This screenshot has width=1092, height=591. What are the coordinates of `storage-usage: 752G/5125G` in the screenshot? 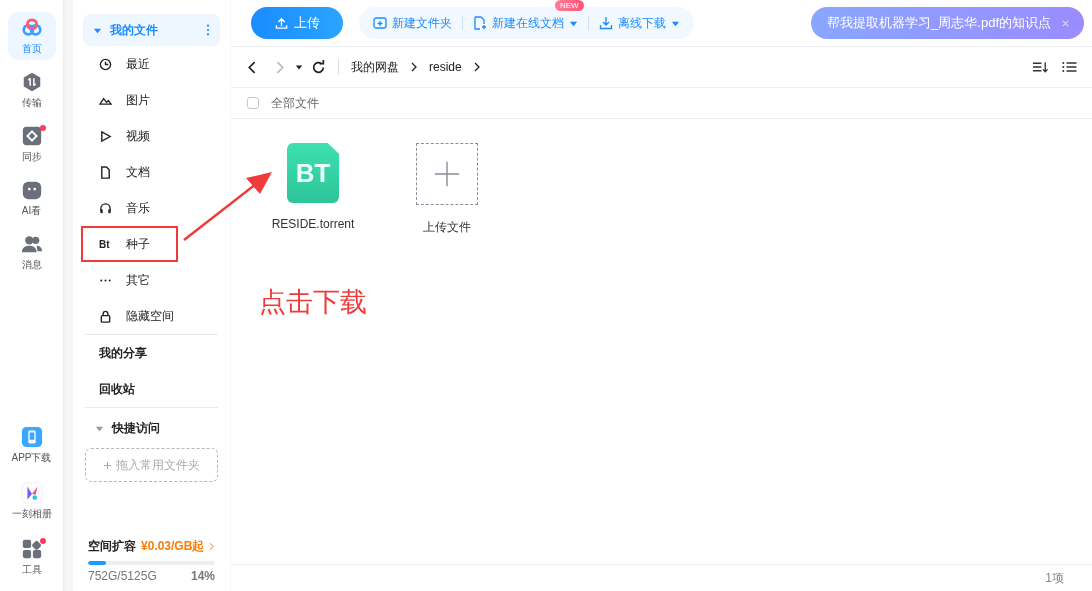 It's located at (122, 576).